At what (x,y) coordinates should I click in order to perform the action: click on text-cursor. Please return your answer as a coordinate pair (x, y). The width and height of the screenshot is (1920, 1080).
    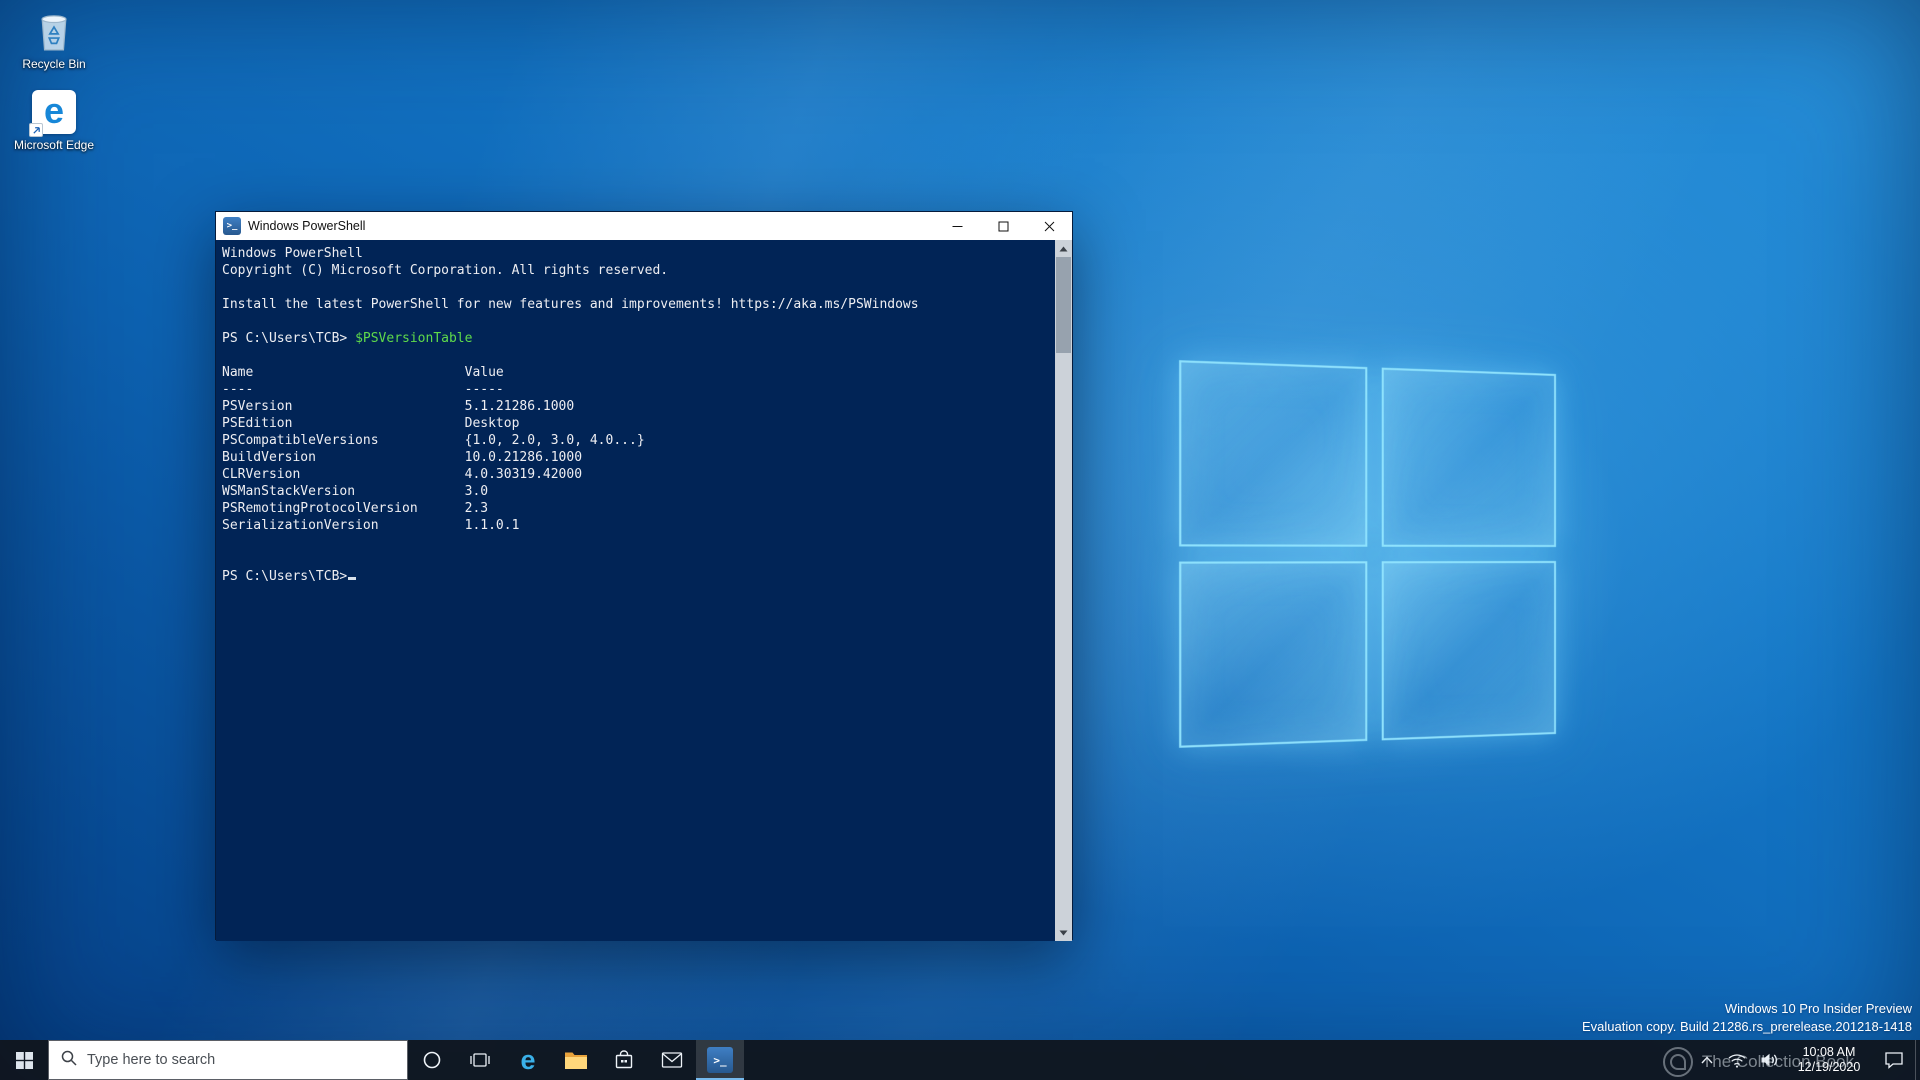
    Looking at the image, I should click on (352, 578).